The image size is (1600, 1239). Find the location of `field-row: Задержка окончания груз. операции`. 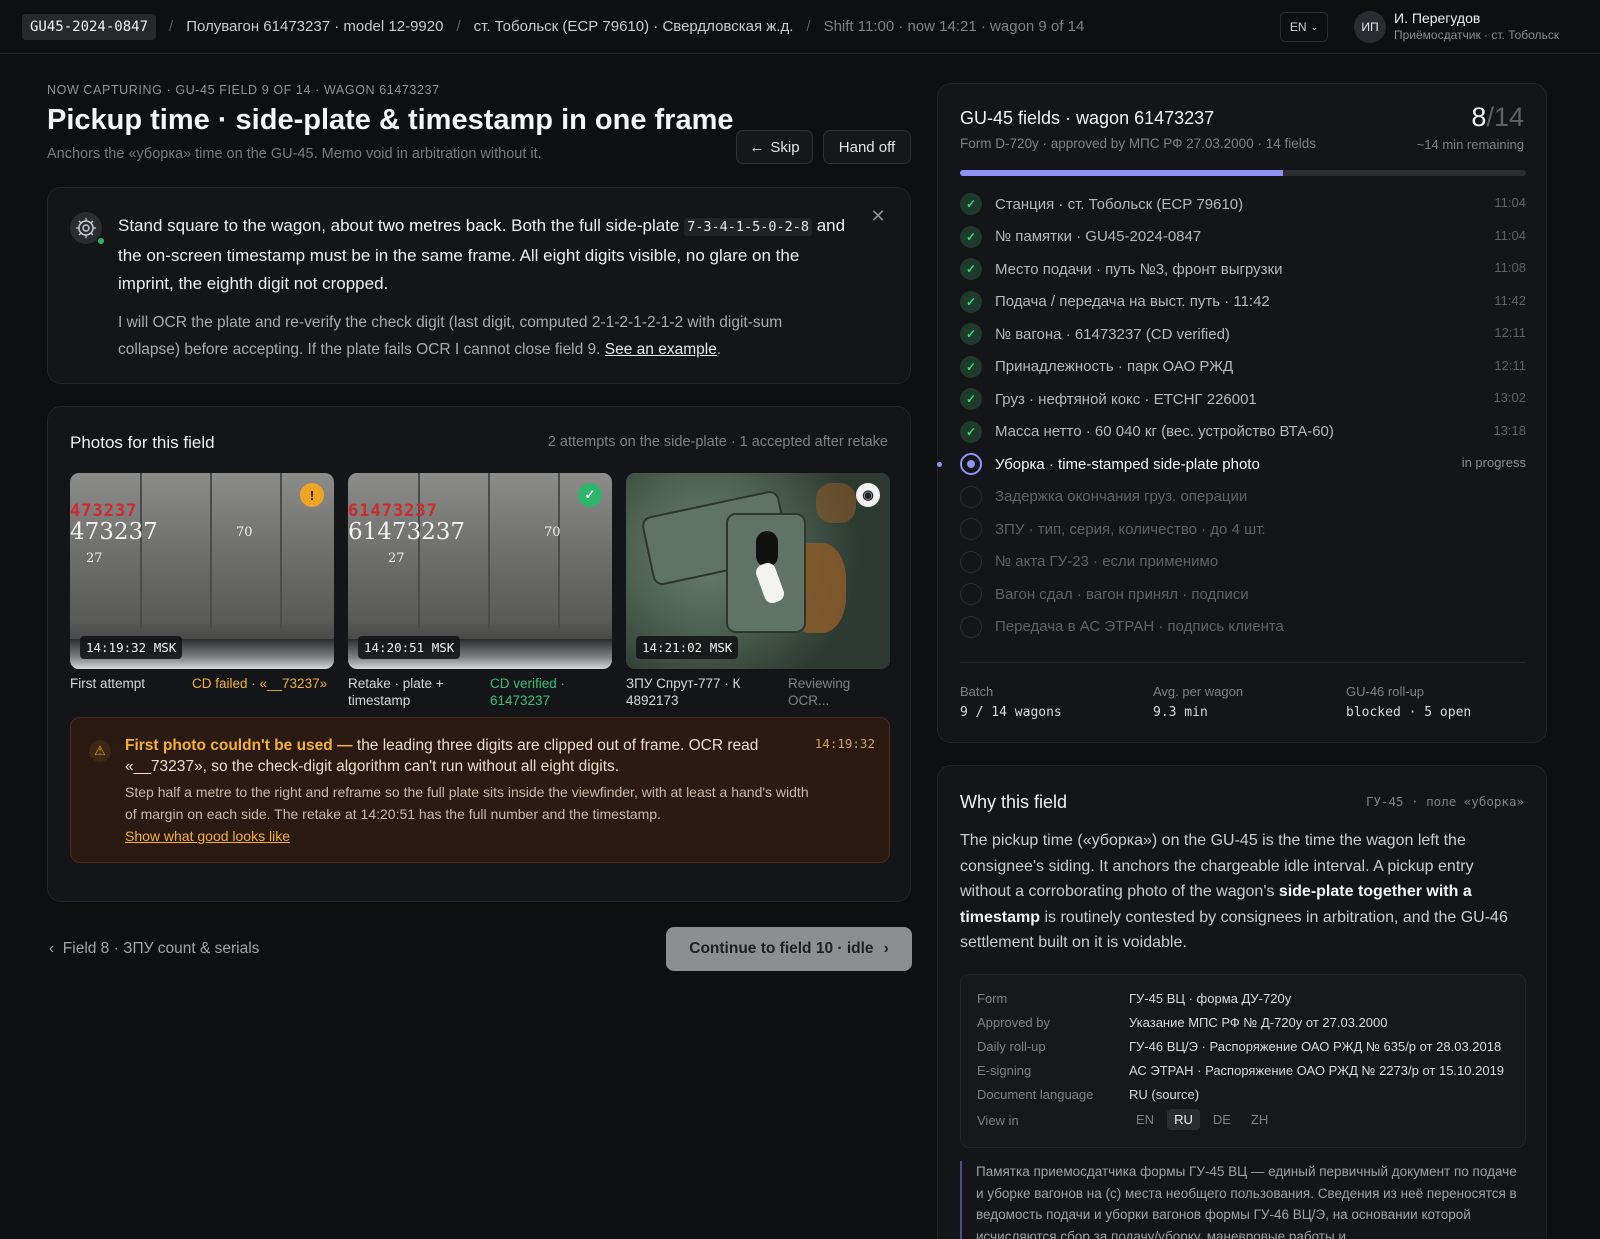

field-row: Задержка окончания груз. операции is located at coordinates (1243, 497).